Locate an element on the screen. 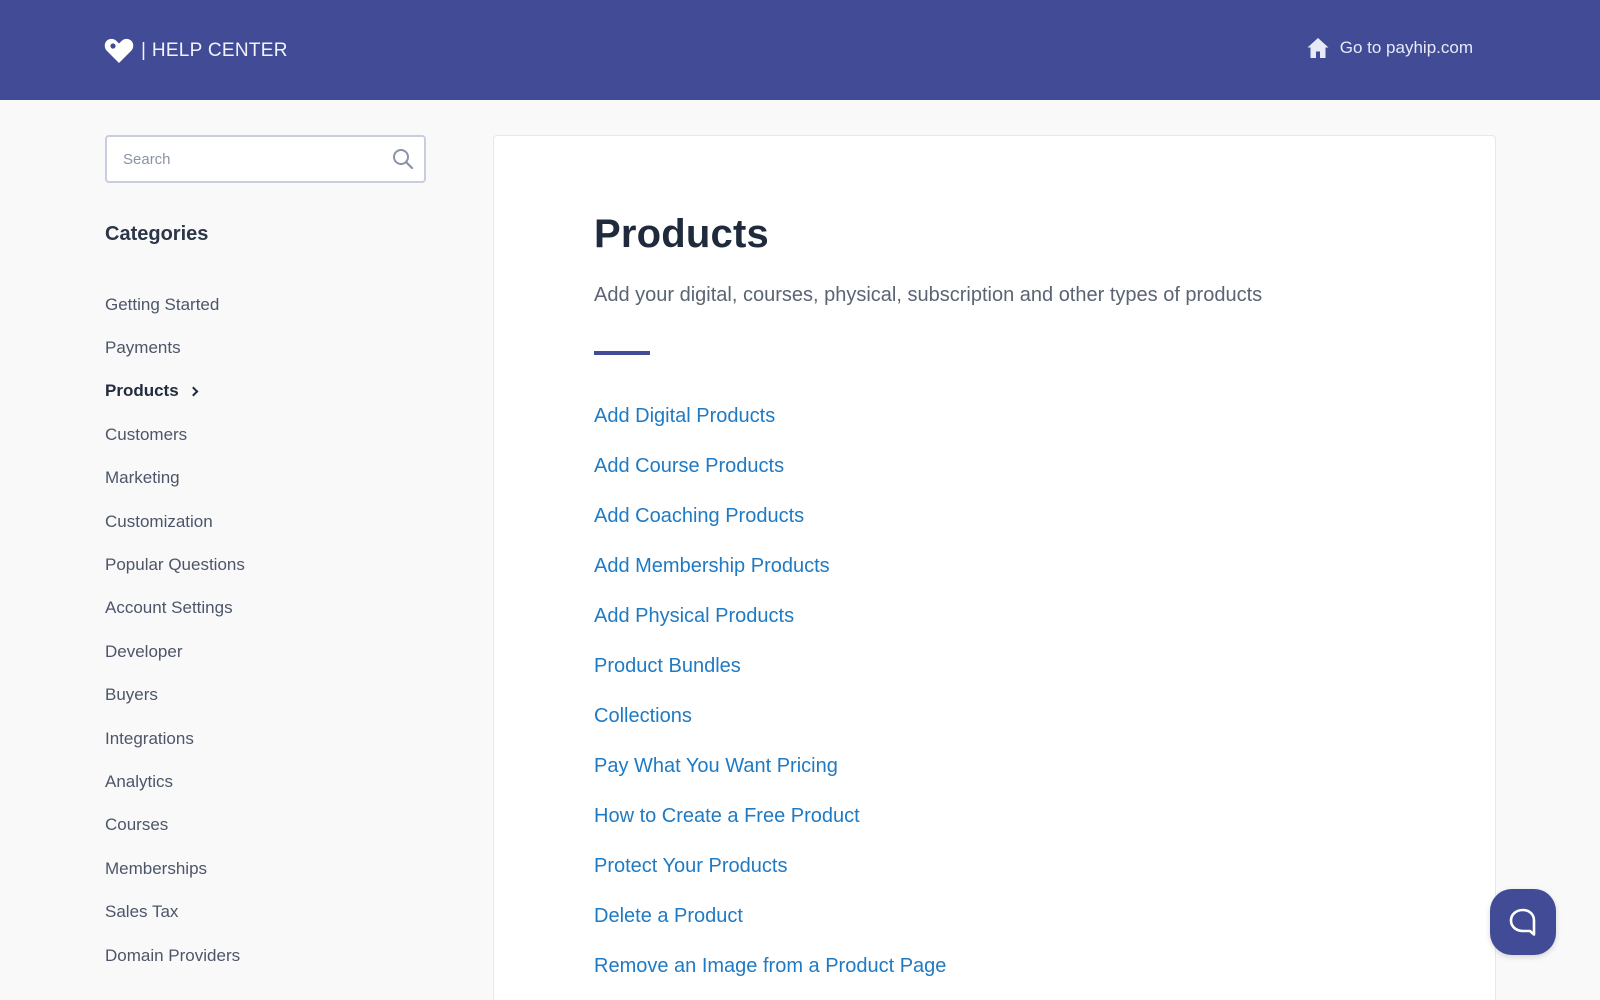  help-center-logo: | HELP CENTER is located at coordinates (196, 51).